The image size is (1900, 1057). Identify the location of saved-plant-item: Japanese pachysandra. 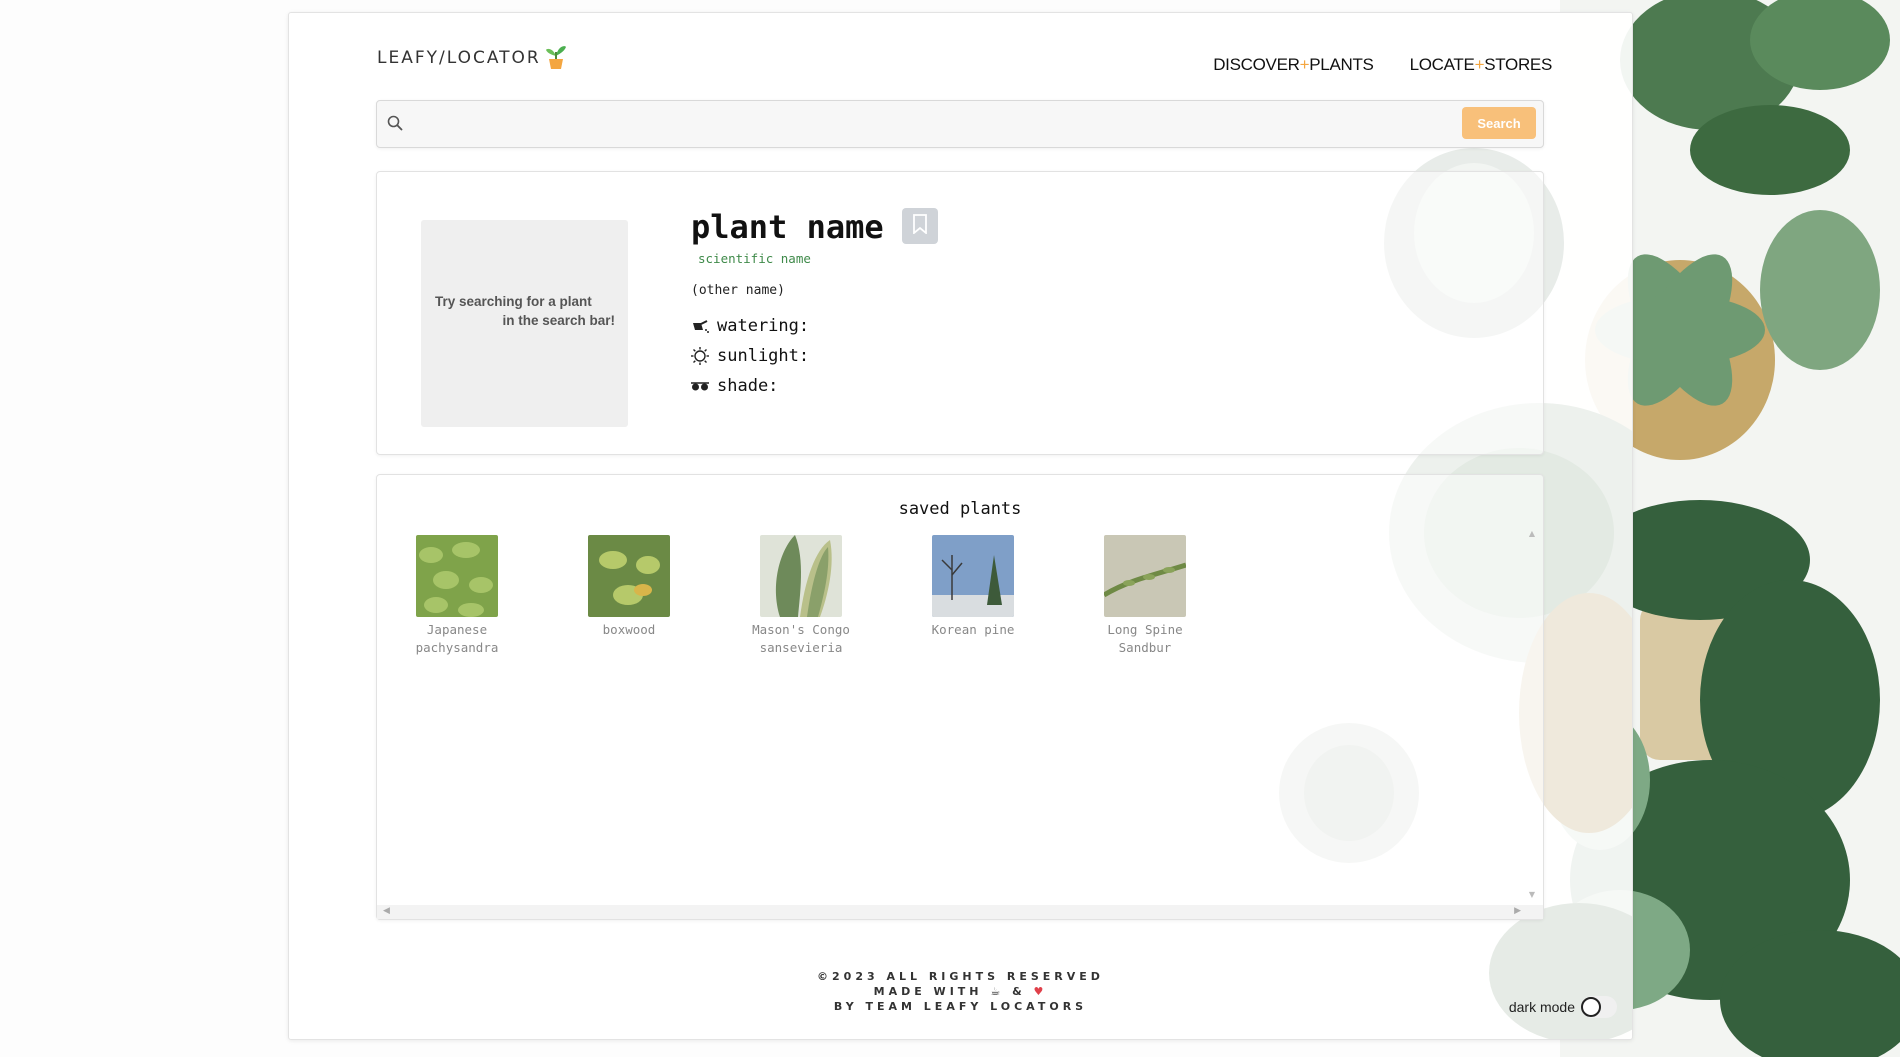
(457, 596).